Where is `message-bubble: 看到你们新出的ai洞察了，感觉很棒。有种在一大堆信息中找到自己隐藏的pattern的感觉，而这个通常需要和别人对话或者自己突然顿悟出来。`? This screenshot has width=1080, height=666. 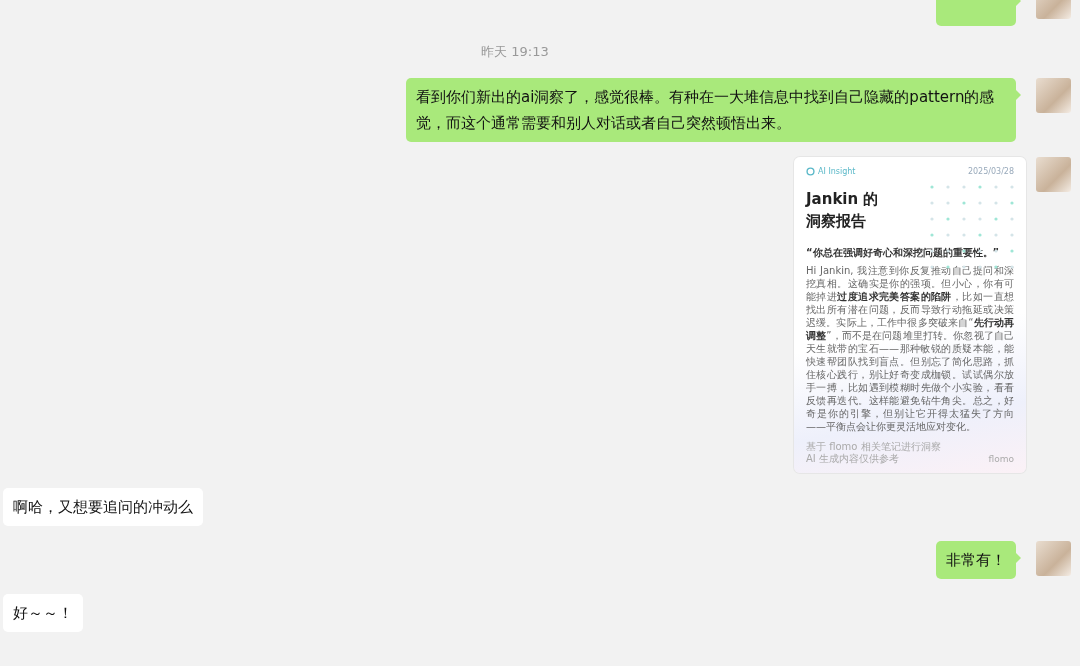
message-bubble: 看到你们新出的ai洞察了，感觉很棒。有种在一大堆信息中找到自己隐藏的pattern的感觉，而这个通常需要和别人对话或者自己突然顿悟出来。 is located at coordinates (711, 110).